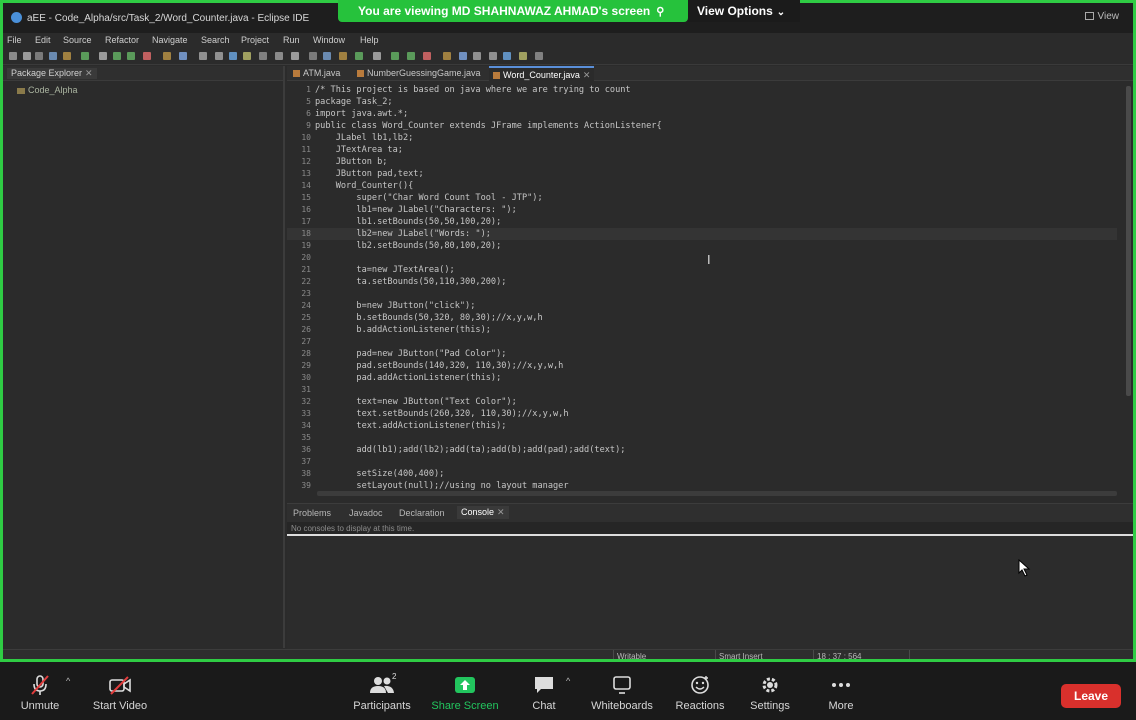  What do you see at coordinates (465, 696) in the screenshot?
I see `share-screen-button: Share Screen` at bounding box center [465, 696].